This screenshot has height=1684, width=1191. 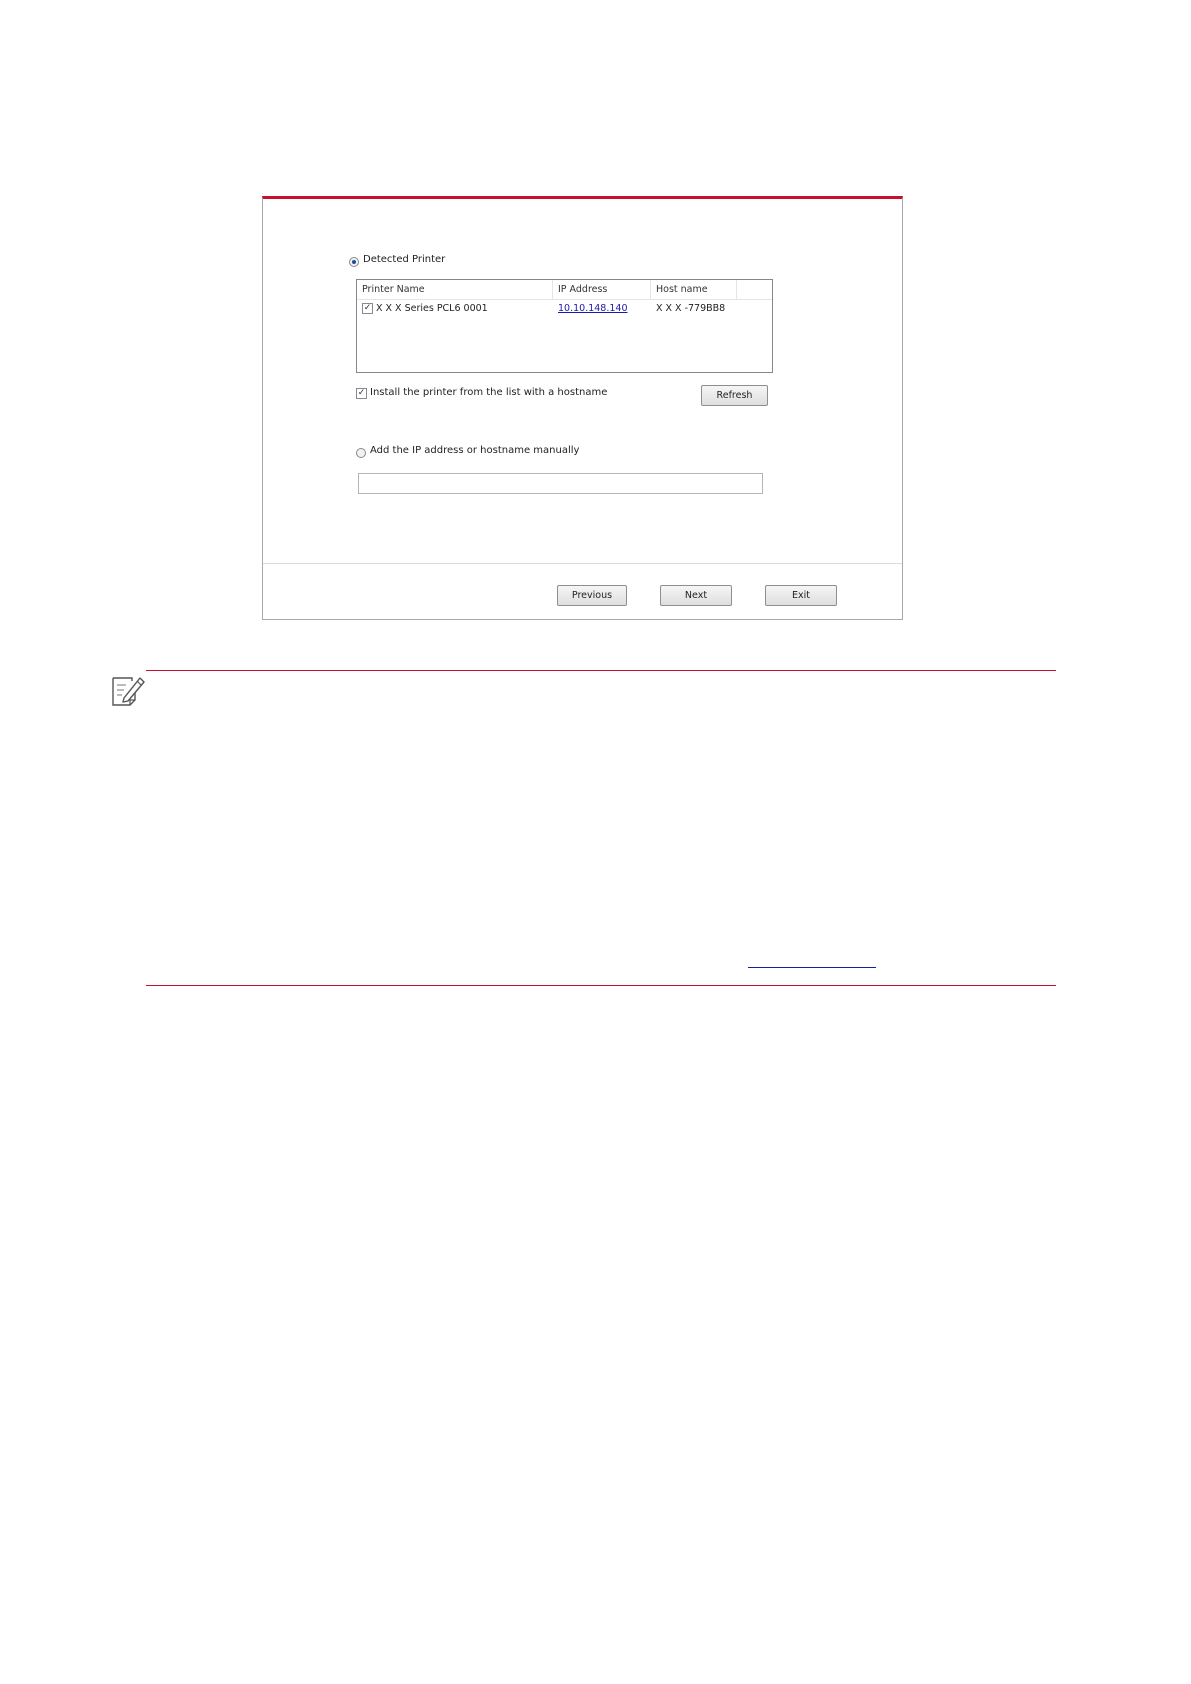 What do you see at coordinates (601, 985) in the screenshot?
I see `note-bottom-rule` at bounding box center [601, 985].